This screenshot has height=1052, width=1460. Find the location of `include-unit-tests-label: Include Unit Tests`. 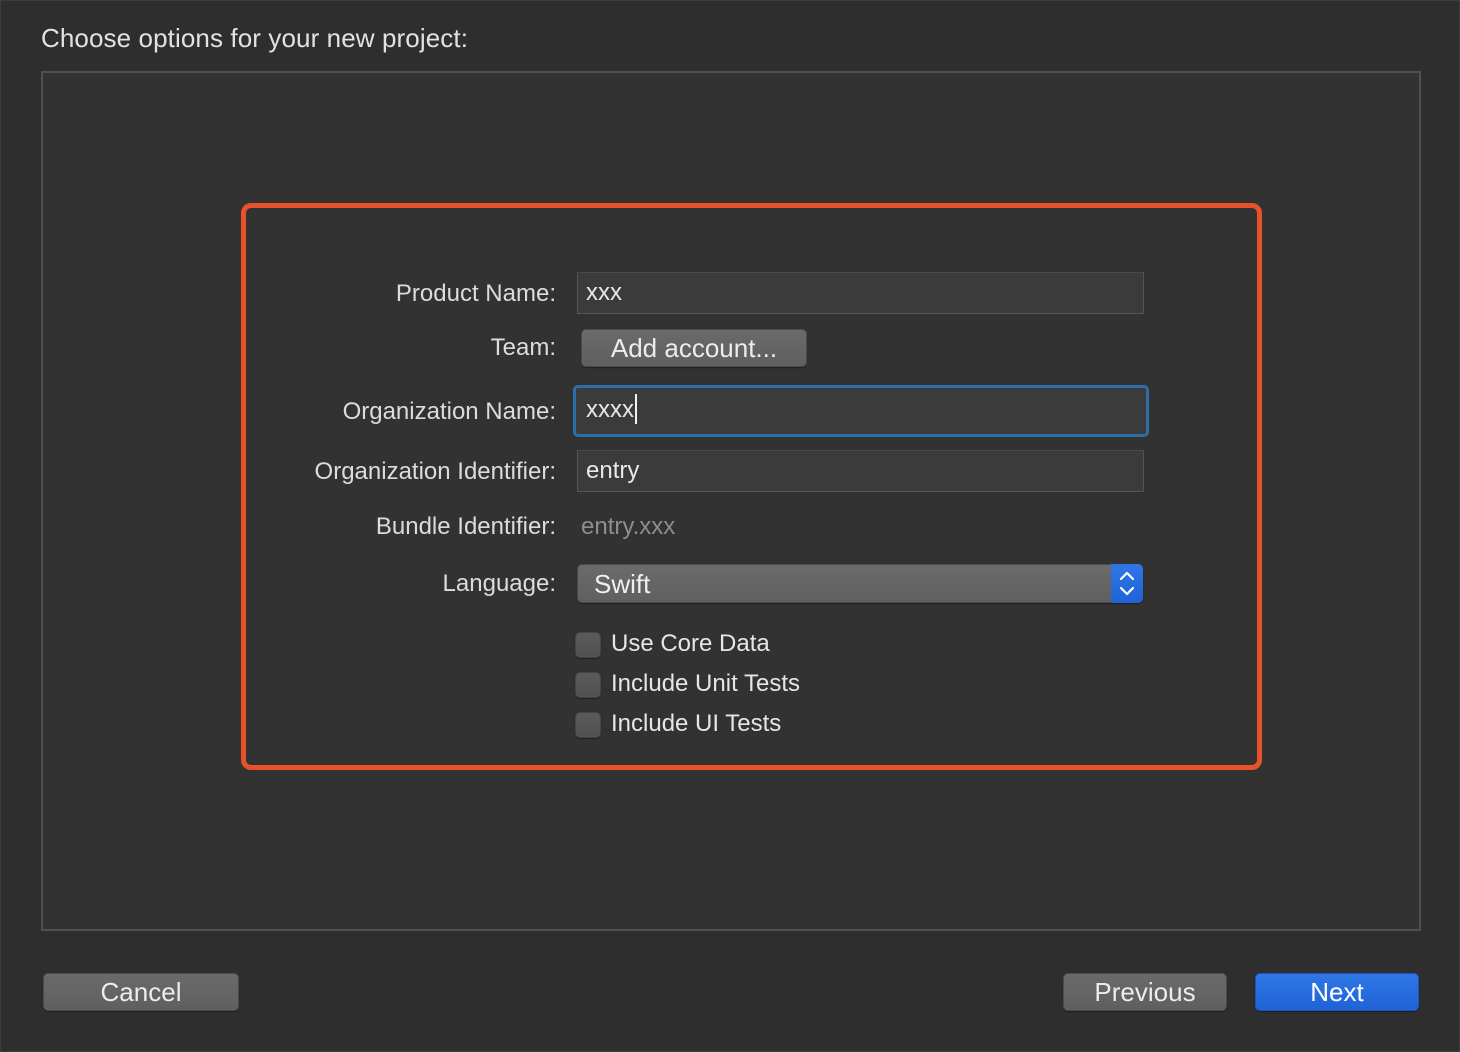

include-unit-tests-label: Include Unit Tests is located at coordinates (705, 683).